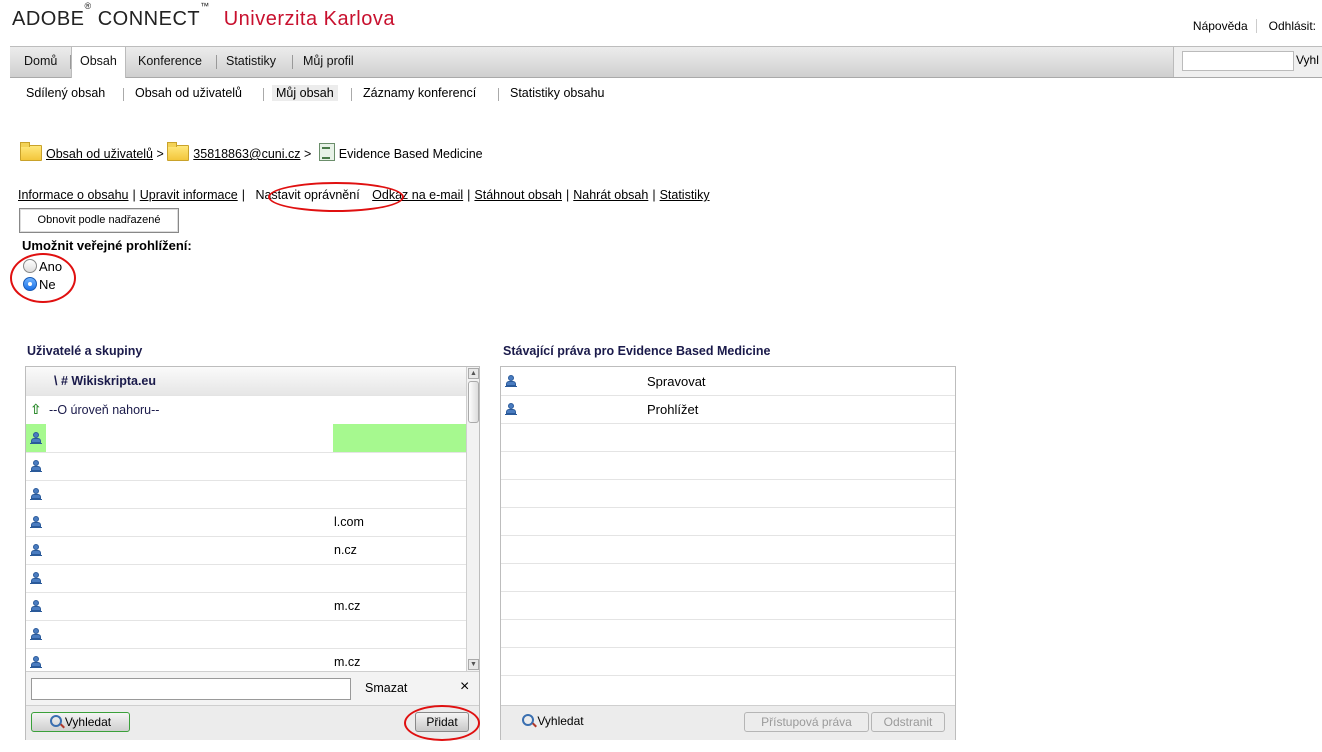 This screenshot has height=752, width=1322. I want to click on tab-content: Obsah, so click(98, 62).